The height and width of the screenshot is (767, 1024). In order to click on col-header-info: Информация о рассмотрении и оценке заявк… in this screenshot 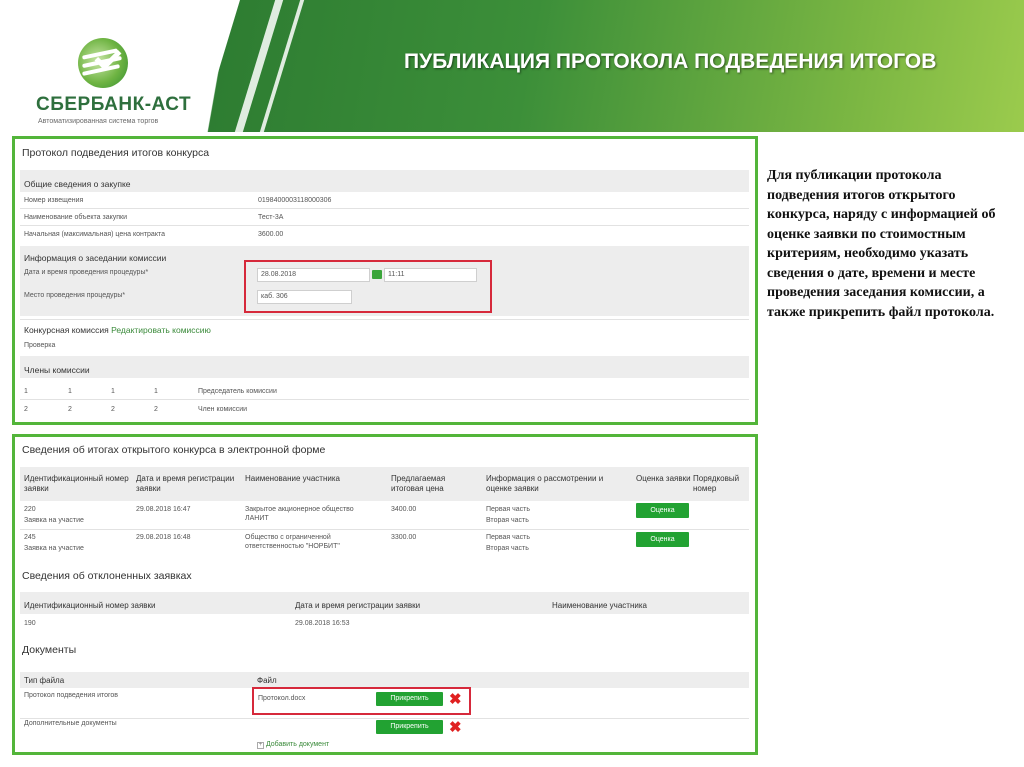, I will do `click(545, 483)`.